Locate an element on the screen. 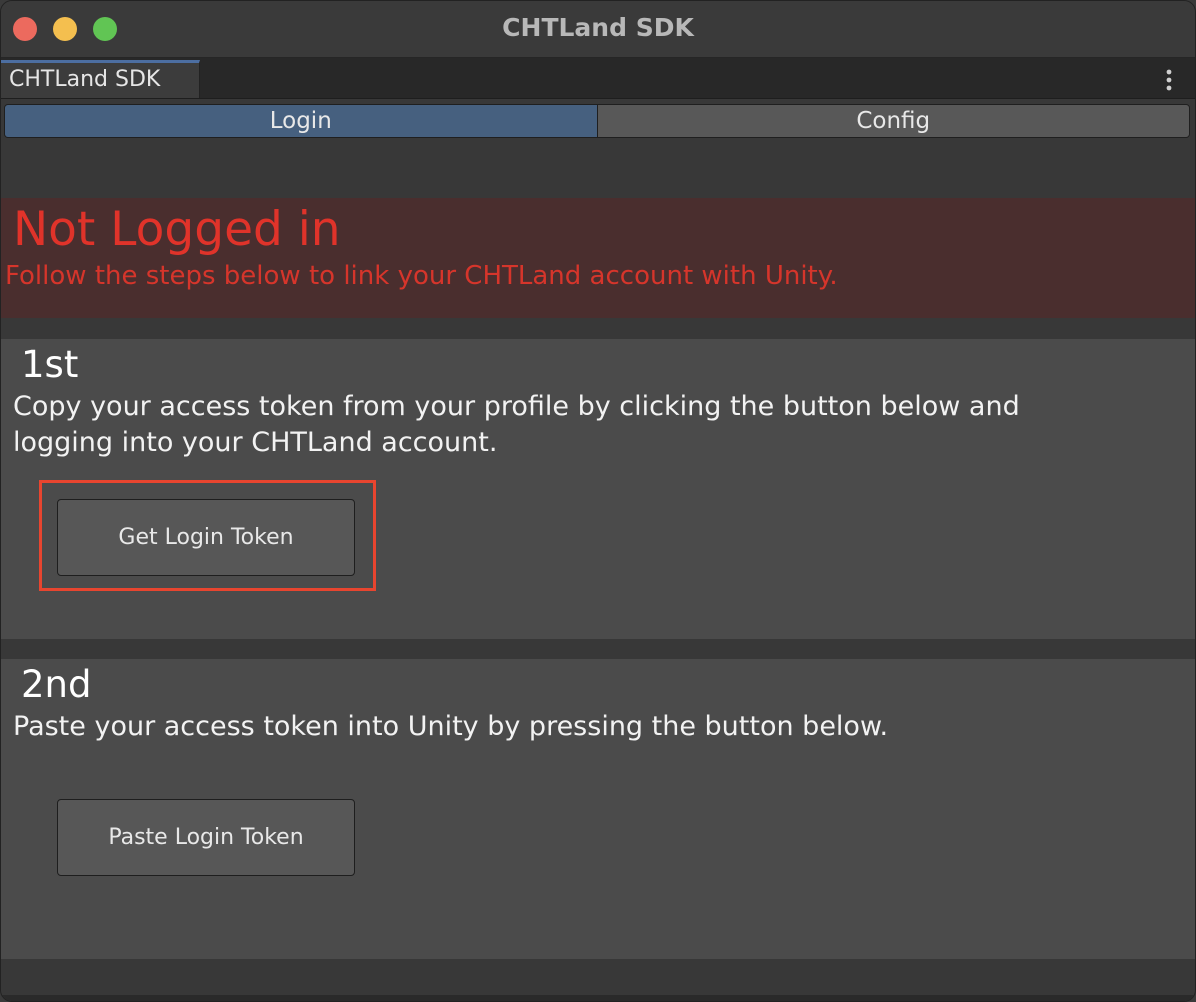  title-bar: CHTLand SDK is located at coordinates (598, 29).